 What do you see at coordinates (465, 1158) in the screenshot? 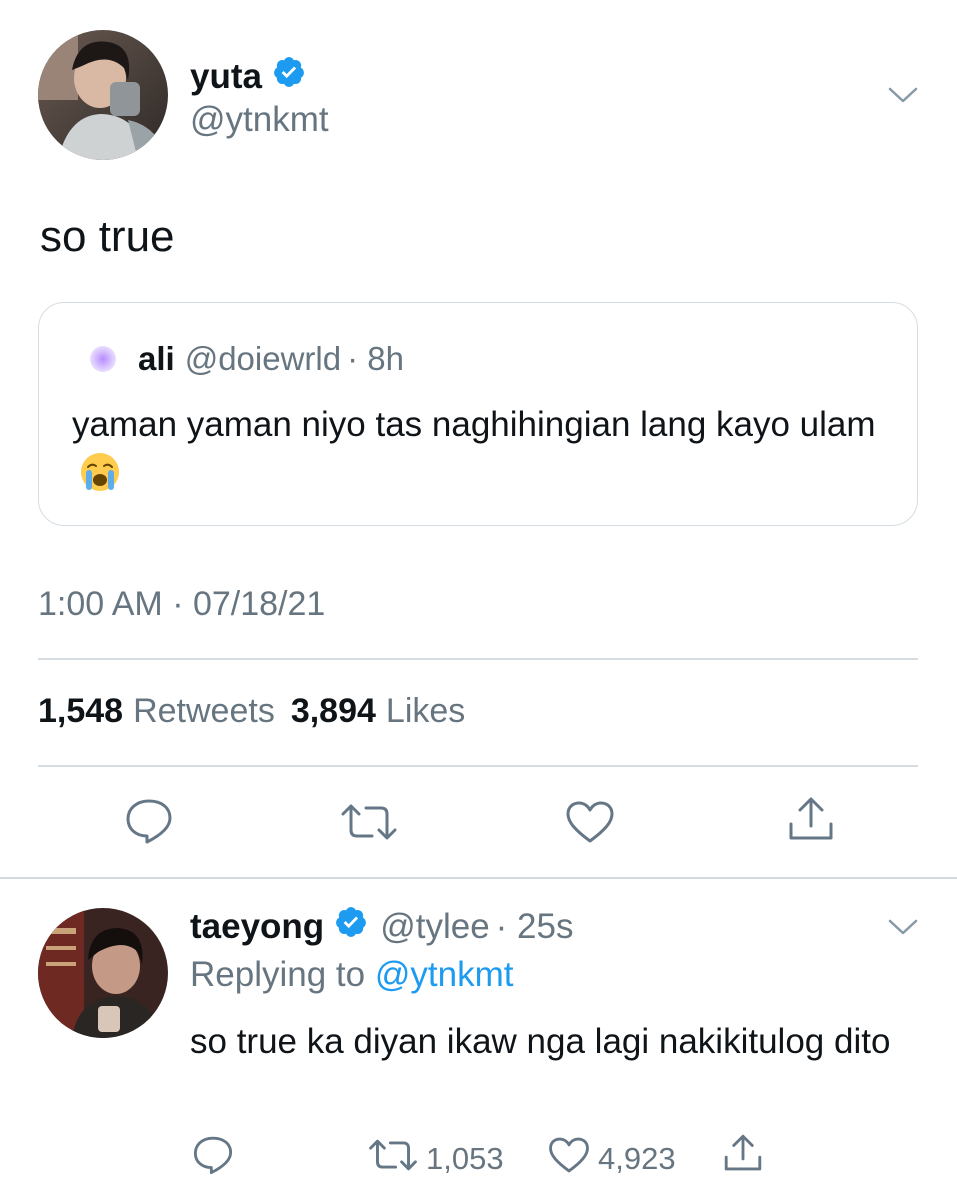
I see `reply-retweet-count: 1,053` at bounding box center [465, 1158].